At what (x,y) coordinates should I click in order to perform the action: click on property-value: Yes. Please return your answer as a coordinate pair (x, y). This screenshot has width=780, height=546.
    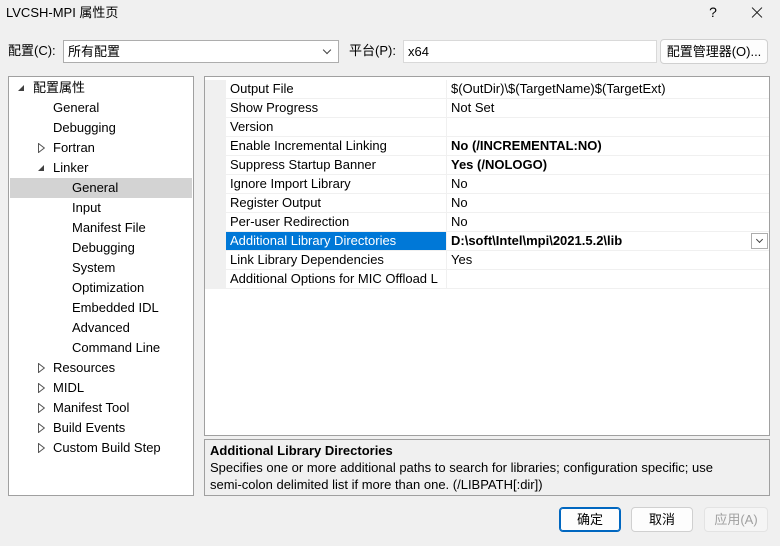
    Looking at the image, I should click on (608, 260).